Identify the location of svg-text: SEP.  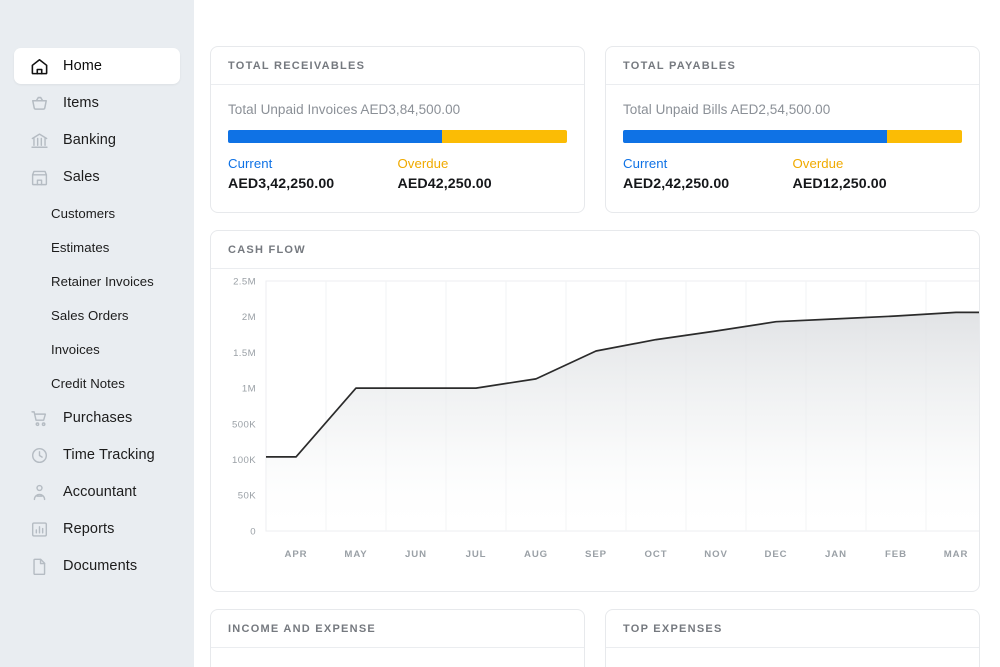
(596, 554).